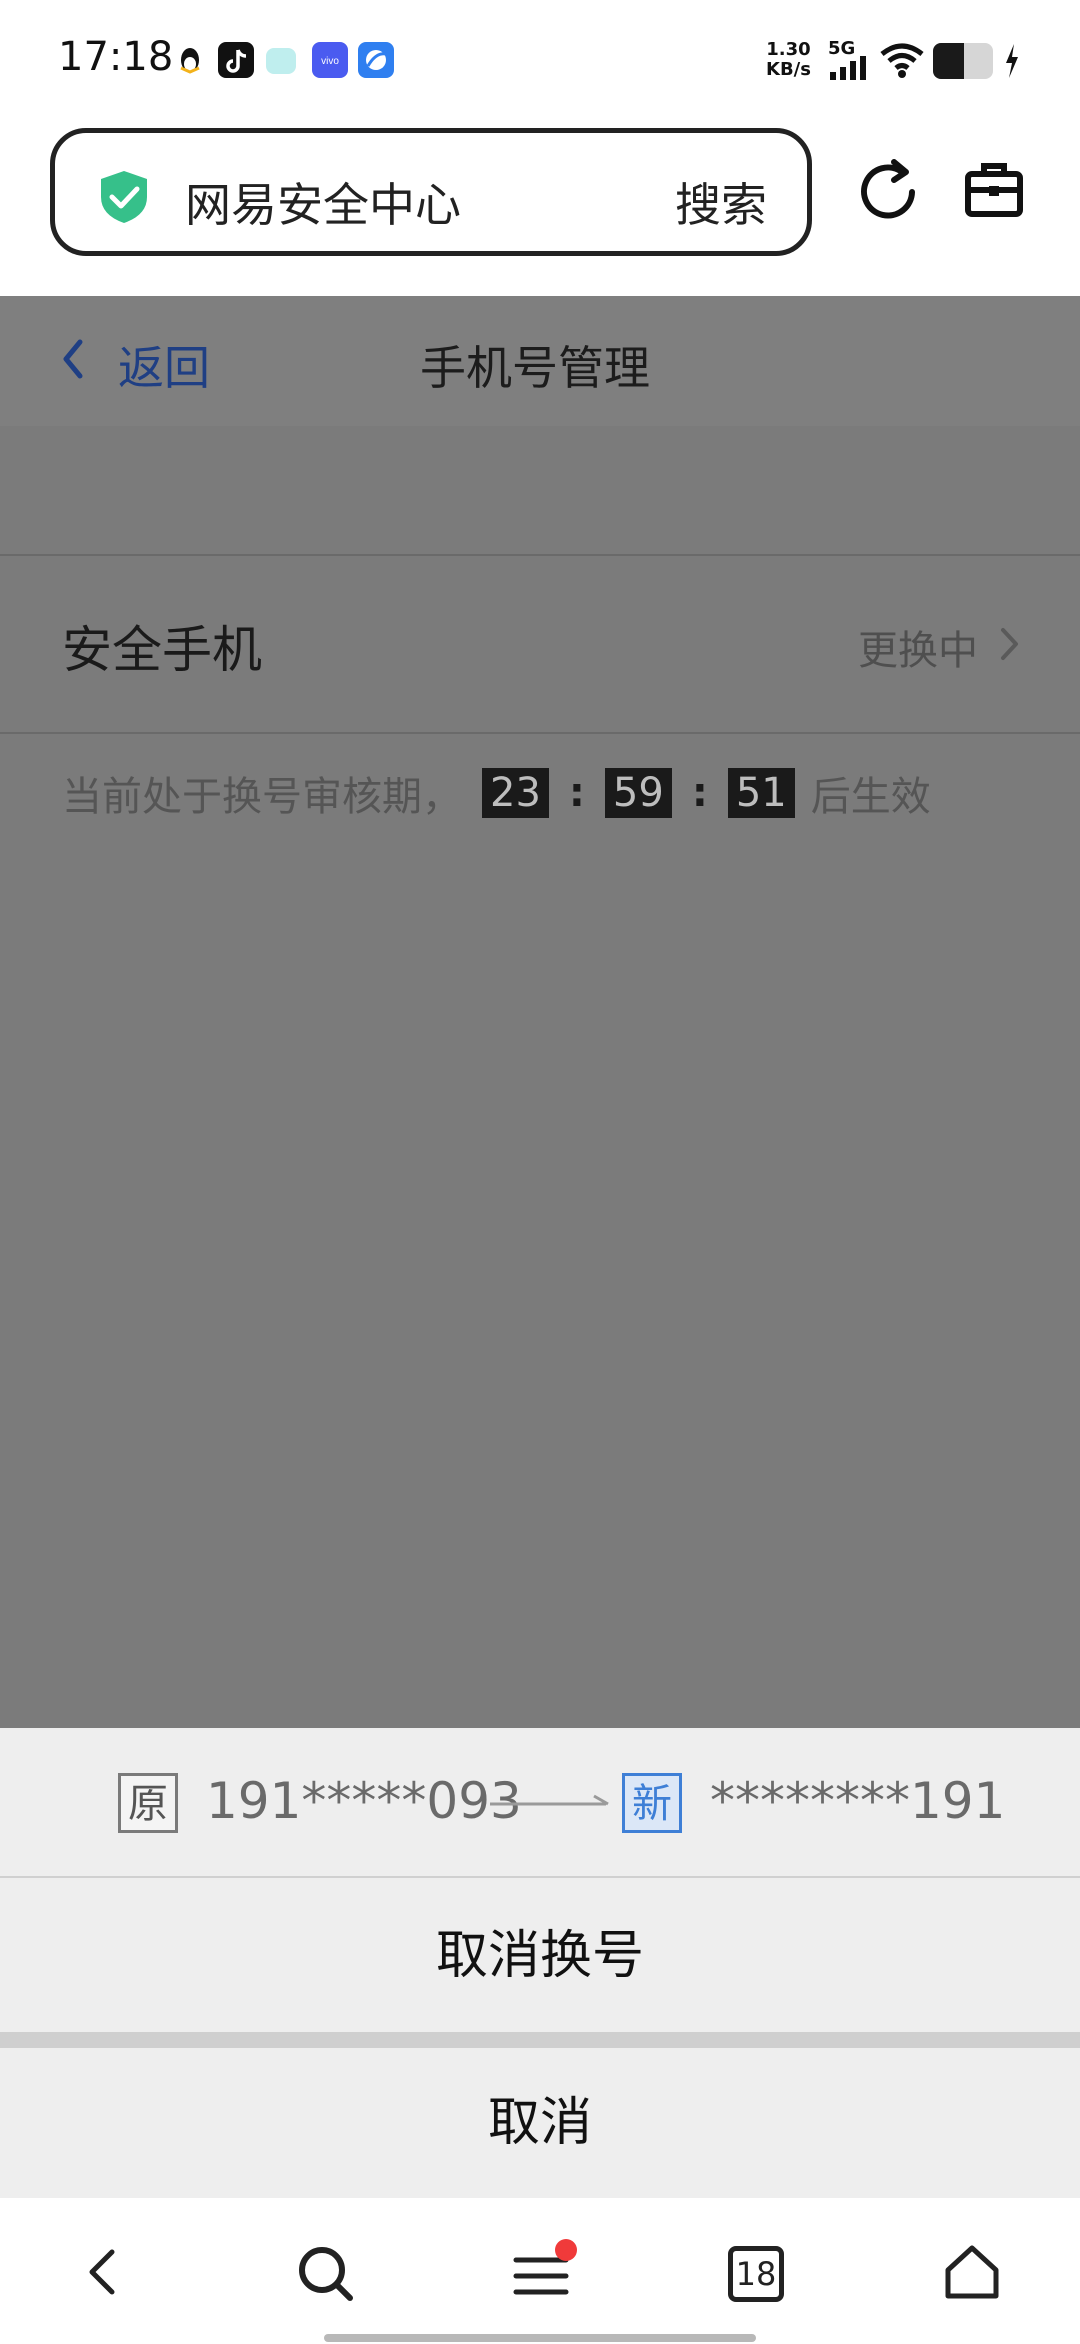 Image resolution: width=1080 pixels, height=2344 pixels. What do you see at coordinates (652, 1803) in the screenshot?
I see `new-number-tag: 新` at bounding box center [652, 1803].